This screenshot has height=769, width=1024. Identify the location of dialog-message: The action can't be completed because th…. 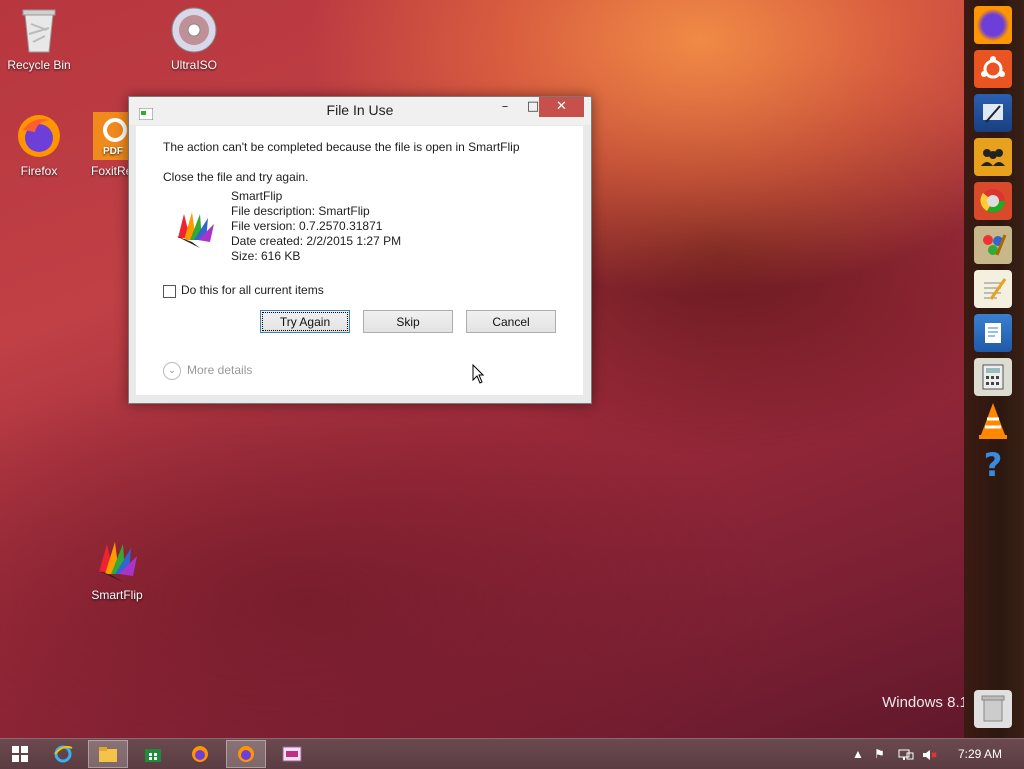
(341, 147).